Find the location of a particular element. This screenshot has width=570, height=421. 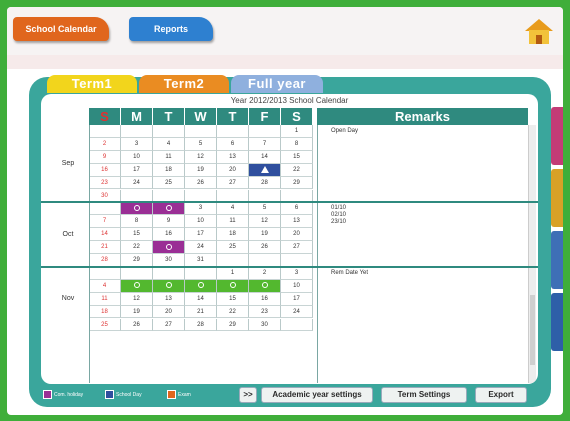

remarks-scrollbar is located at coordinates (532, 254).